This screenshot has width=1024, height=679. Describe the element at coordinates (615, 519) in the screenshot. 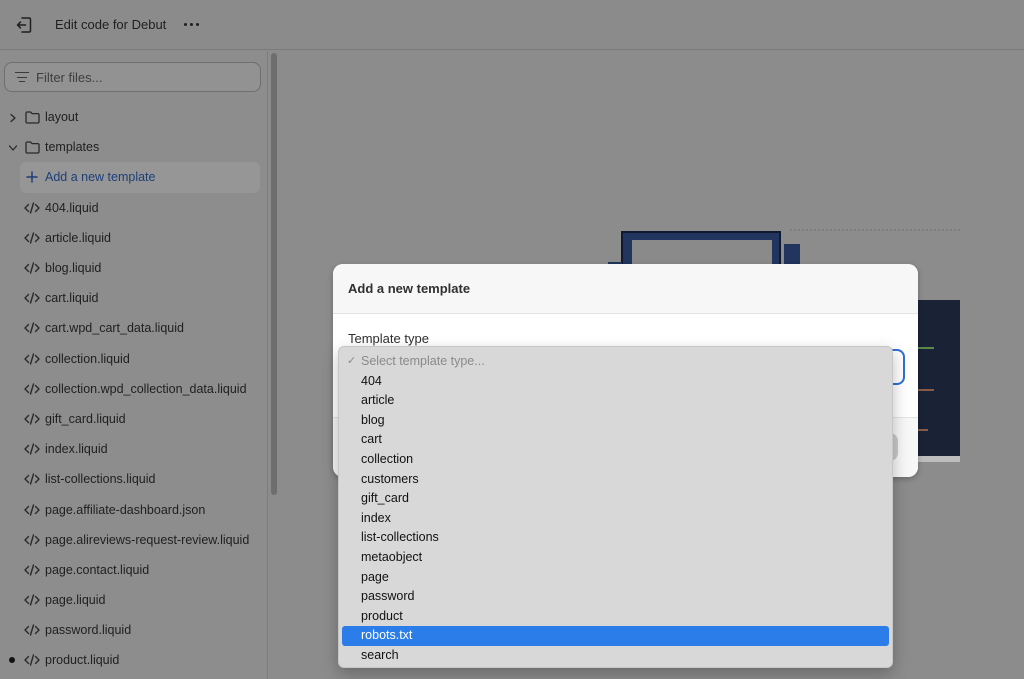

I see `dropdown-option: index` at that location.